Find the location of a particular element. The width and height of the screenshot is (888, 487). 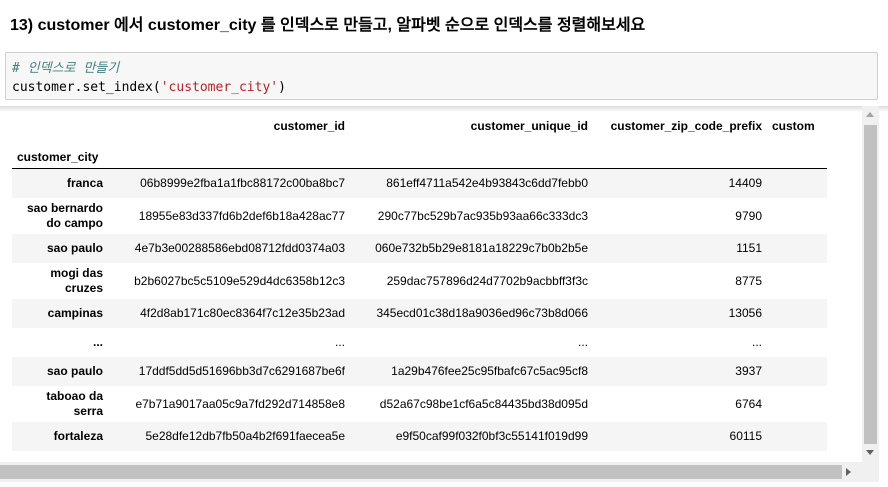

row-index: fortaleza is located at coordinates (78, 435).